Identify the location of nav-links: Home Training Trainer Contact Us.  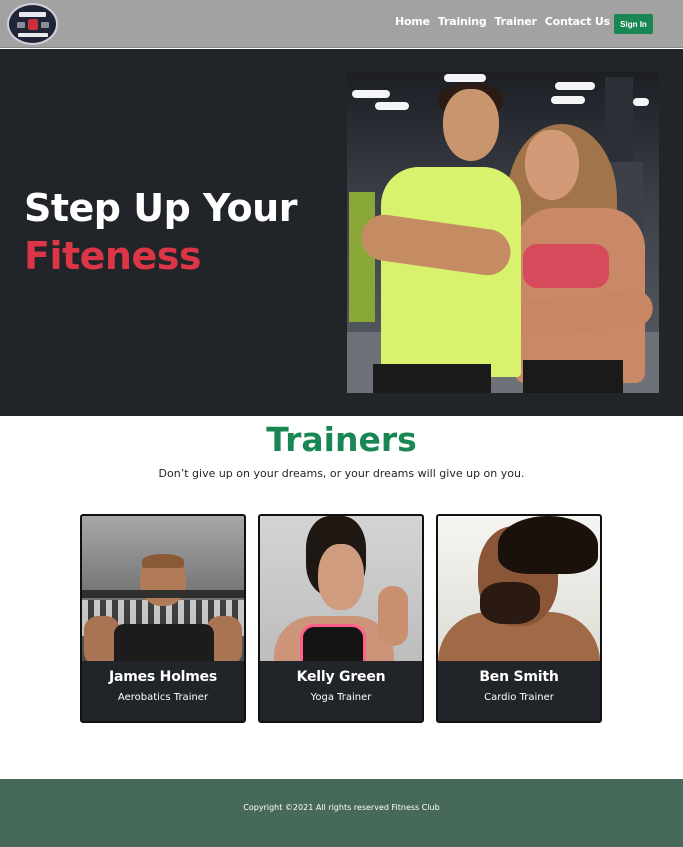
(502, 21).